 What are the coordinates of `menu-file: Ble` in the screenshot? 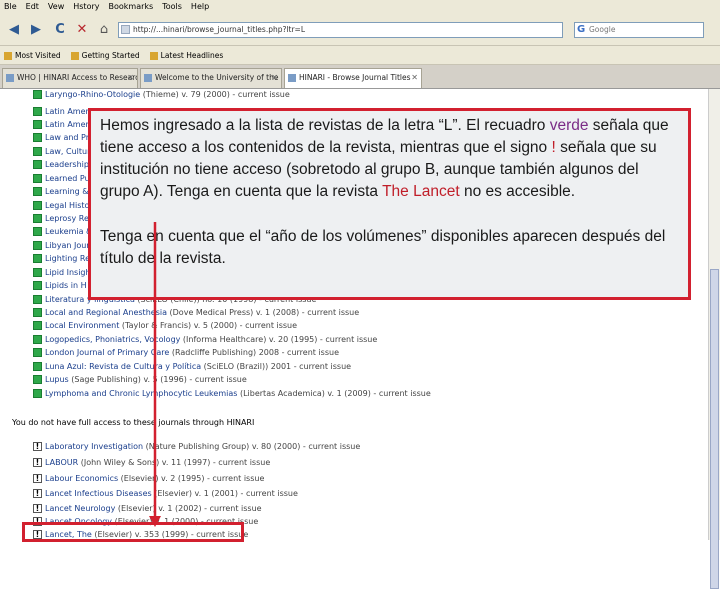 It's located at (10, 6).